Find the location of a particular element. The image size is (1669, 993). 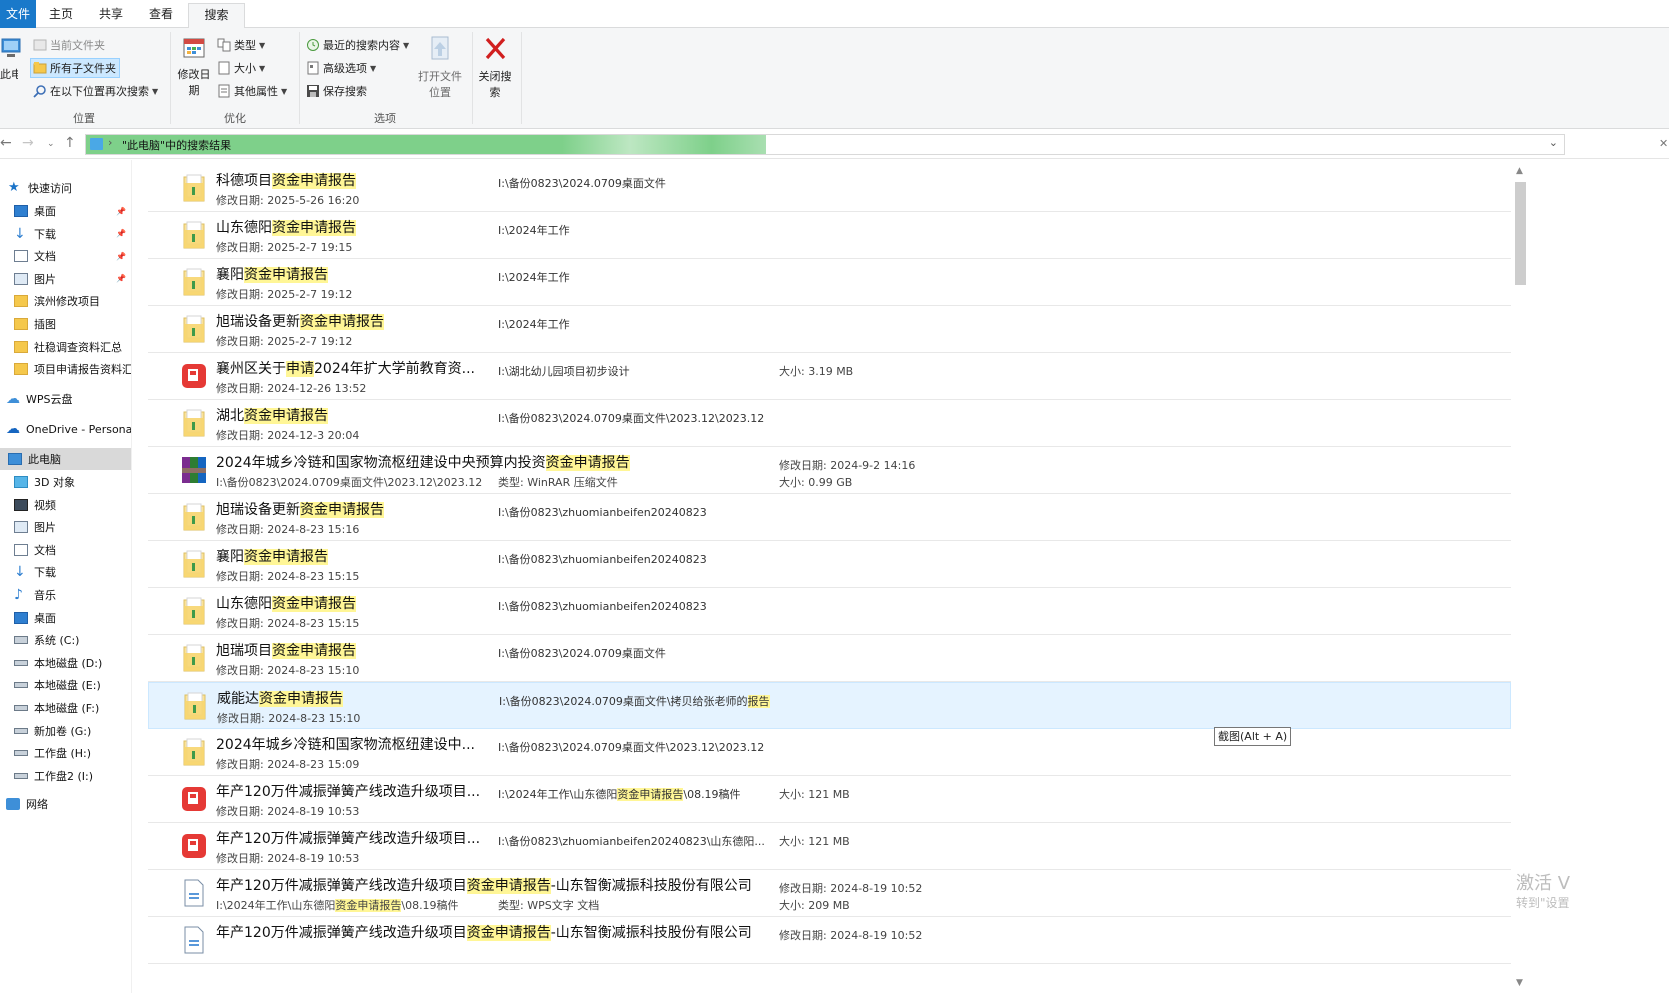

result-row: 襄阳资金申请报告 修改日期: 2025-2-7 19:12 I:\2024年工作 is located at coordinates (829, 282).